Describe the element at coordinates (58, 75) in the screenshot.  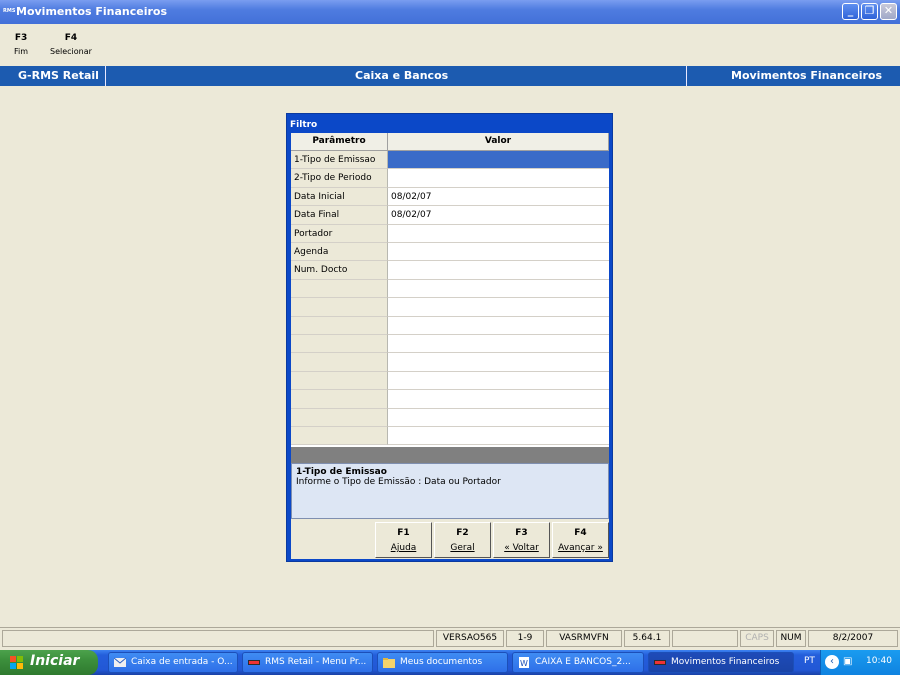
I see `header-app-name: G-RMS Retail` at that location.